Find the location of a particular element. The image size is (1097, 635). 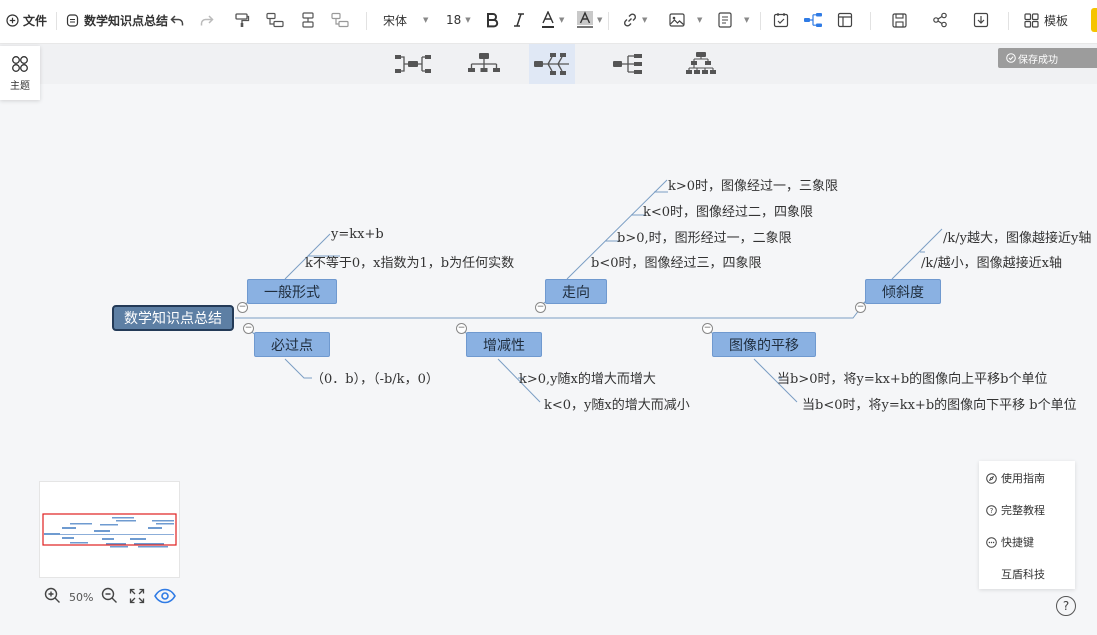

highlight-color-button: ▼ is located at coordinates (589, 20).